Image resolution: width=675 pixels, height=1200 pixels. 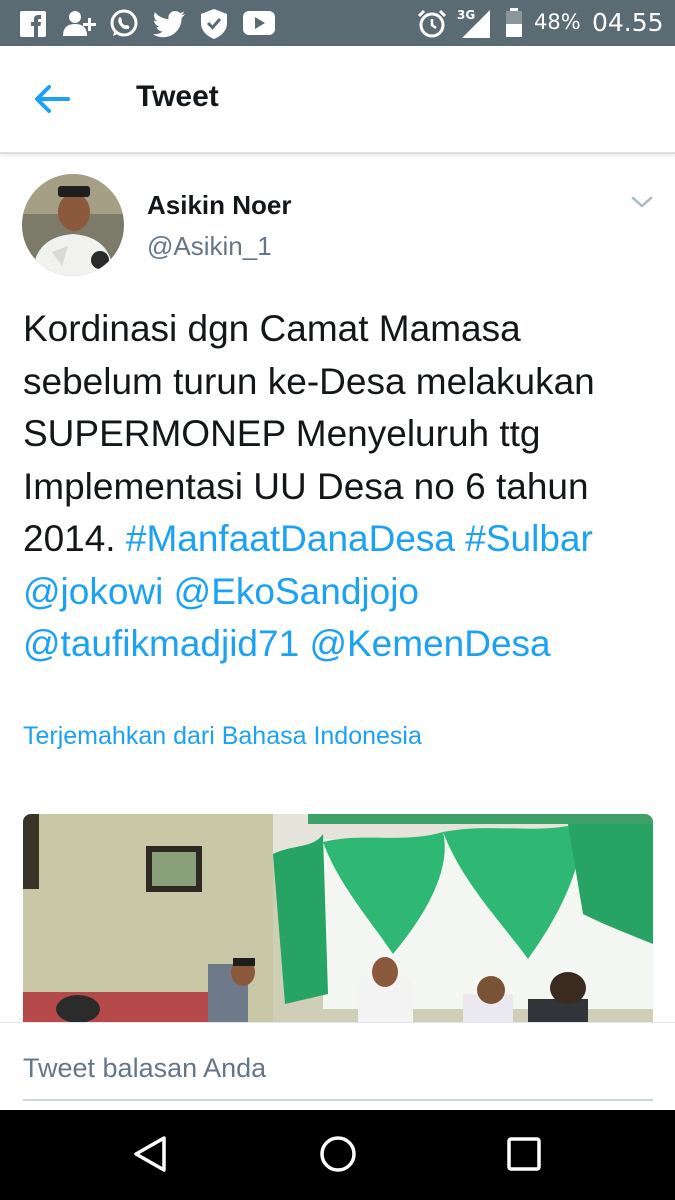 What do you see at coordinates (296, 591) in the screenshot?
I see `mention-link: @EkoSandjojo` at bounding box center [296, 591].